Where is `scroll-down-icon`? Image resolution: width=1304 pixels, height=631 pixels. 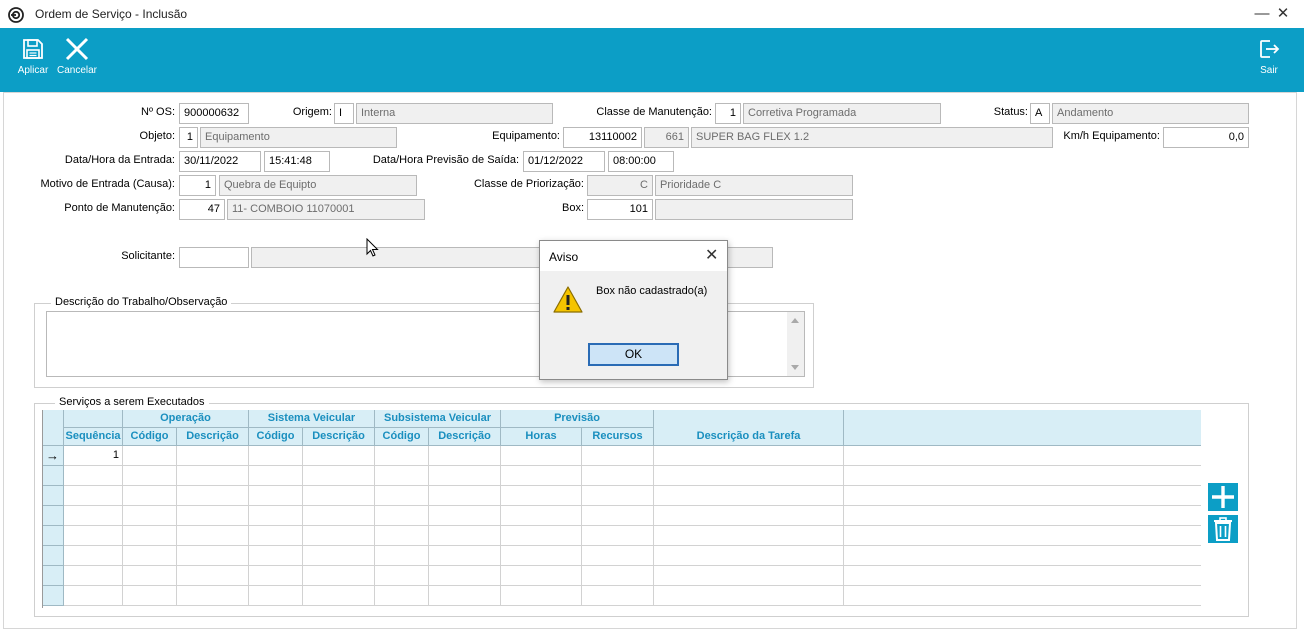 scroll-down-icon is located at coordinates (795, 367).